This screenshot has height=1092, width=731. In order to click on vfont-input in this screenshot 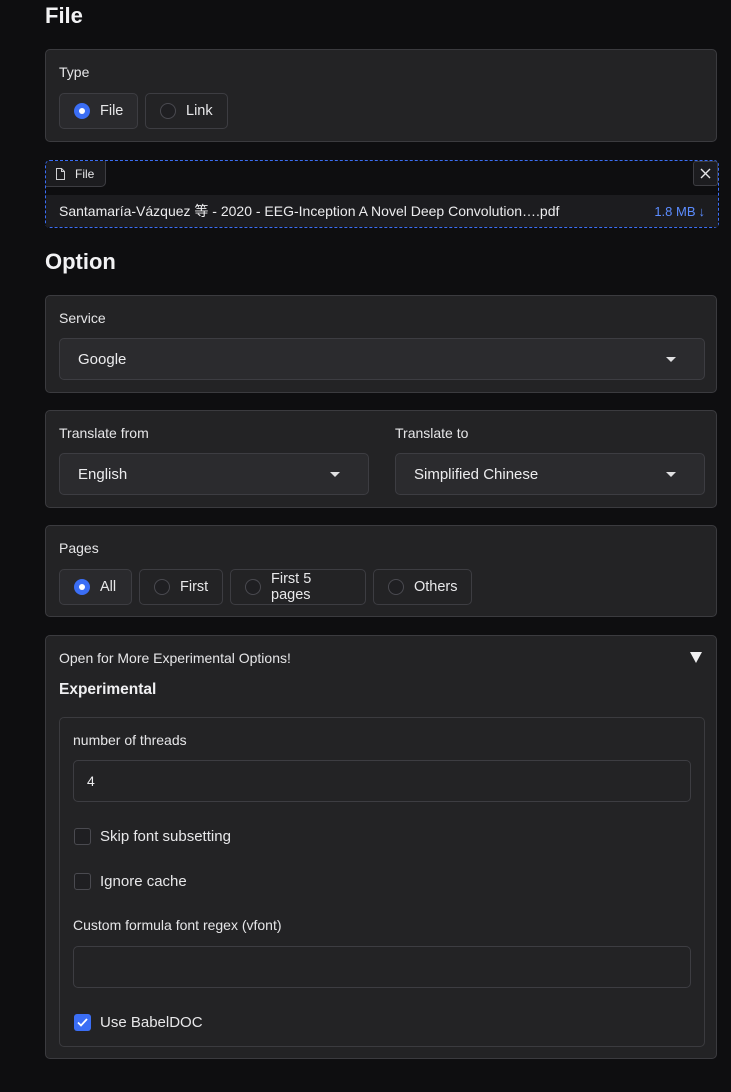, I will do `click(382, 967)`.